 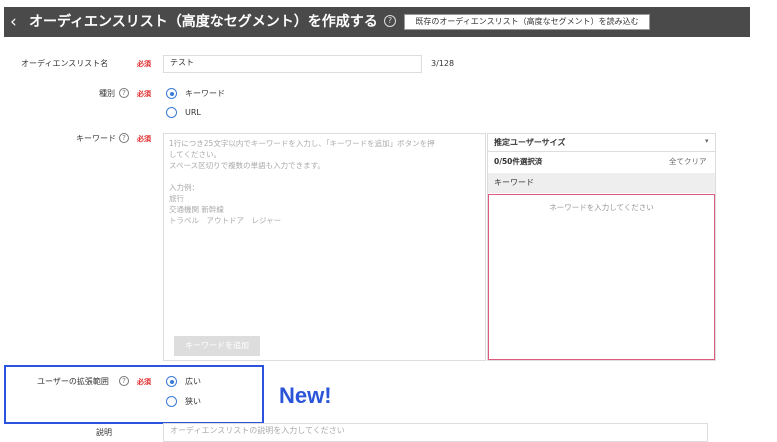 I want to click on name-label: オーディエンスリスト名, so click(x=65, y=63).